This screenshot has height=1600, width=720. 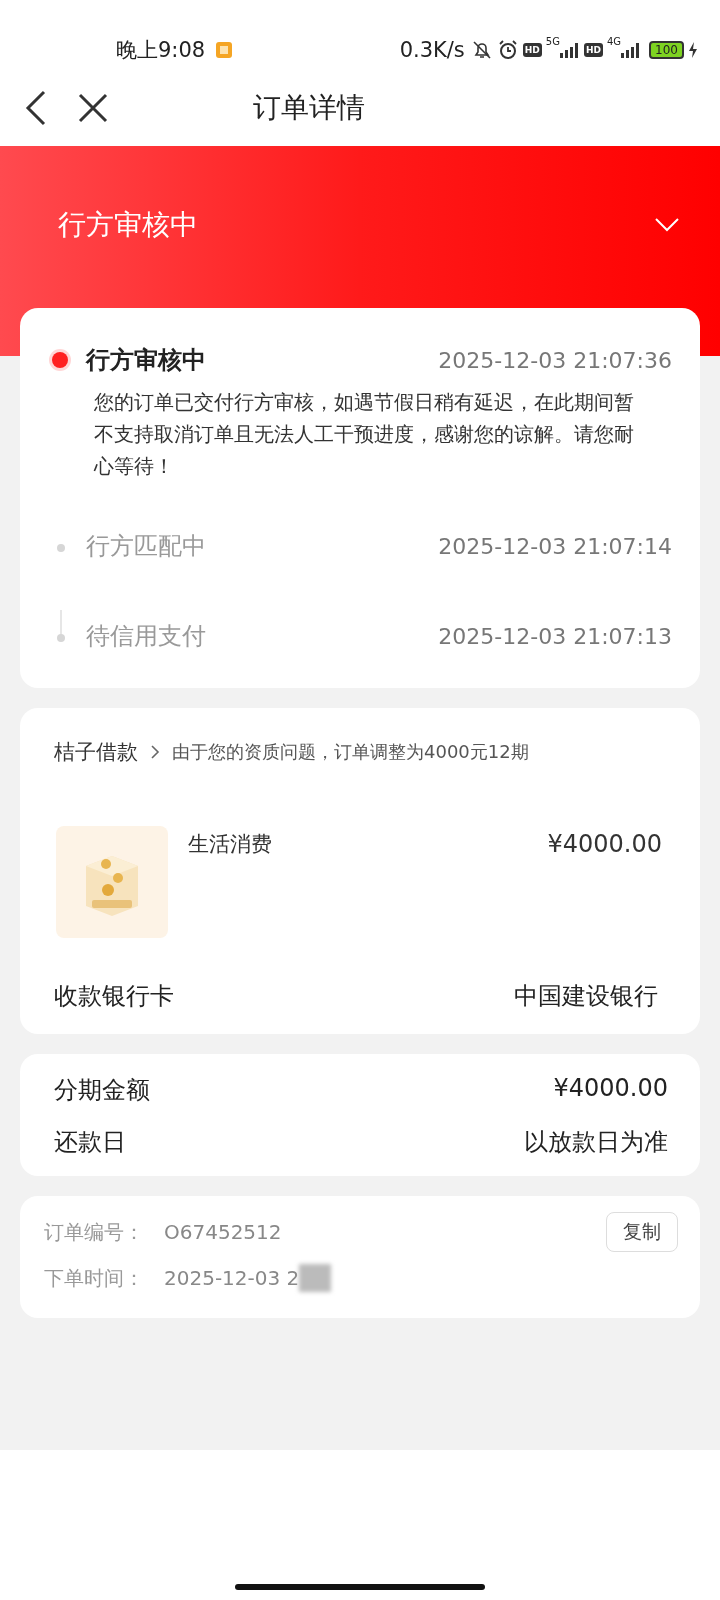 I want to click on order-number: O67452512, so click(x=223, y=1232).